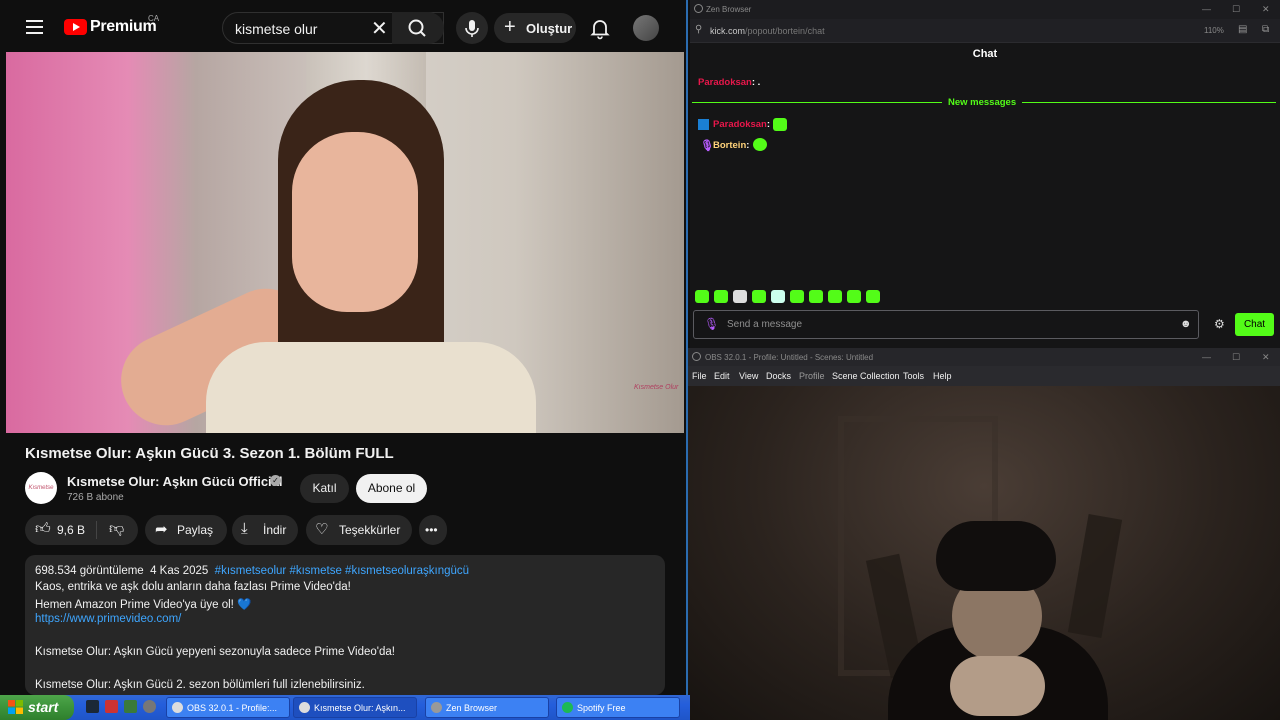  What do you see at coordinates (1219, 324) in the screenshot?
I see `chat-settings-gear-icon: ⚙` at bounding box center [1219, 324].